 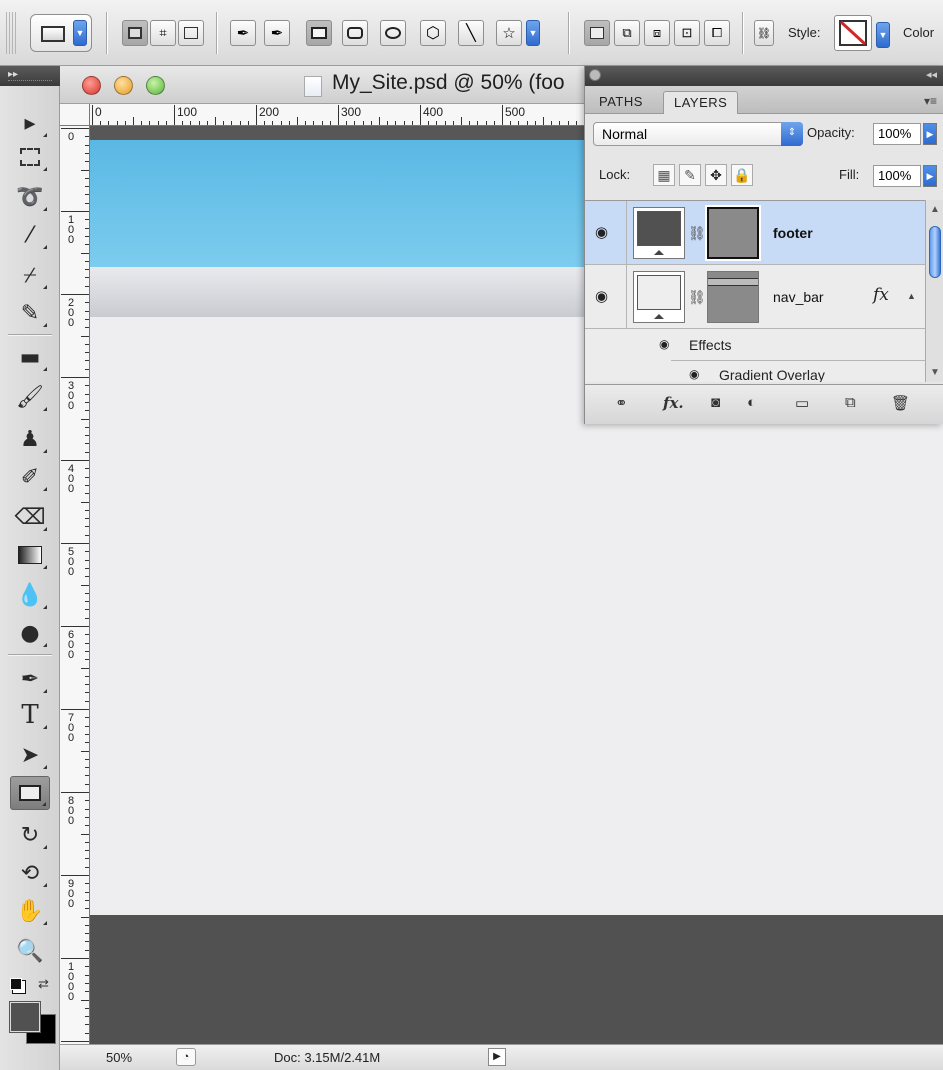 What do you see at coordinates (595, 75) in the screenshot?
I see `panel-close-icon` at bounding box center [595, 75].